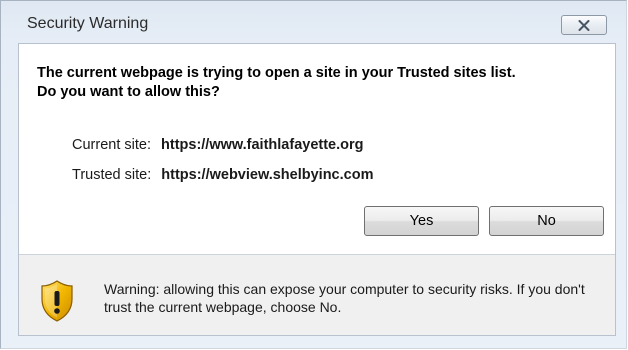 This screenshot has height=350, width=628. Describe the element at coordinates (111, 145) in the screenshot. I see `current-site-label: Current site:` at that location.